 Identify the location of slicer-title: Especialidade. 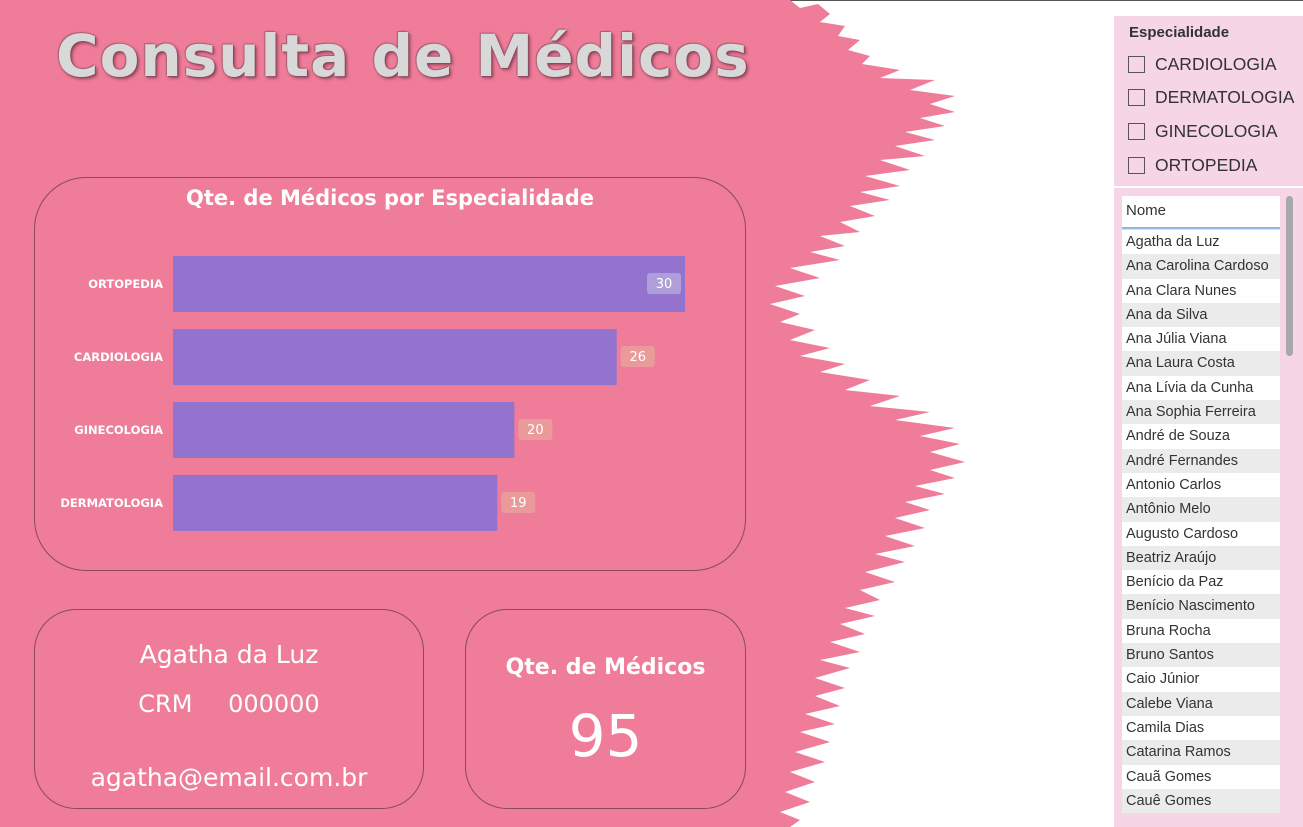
(1179, 32).